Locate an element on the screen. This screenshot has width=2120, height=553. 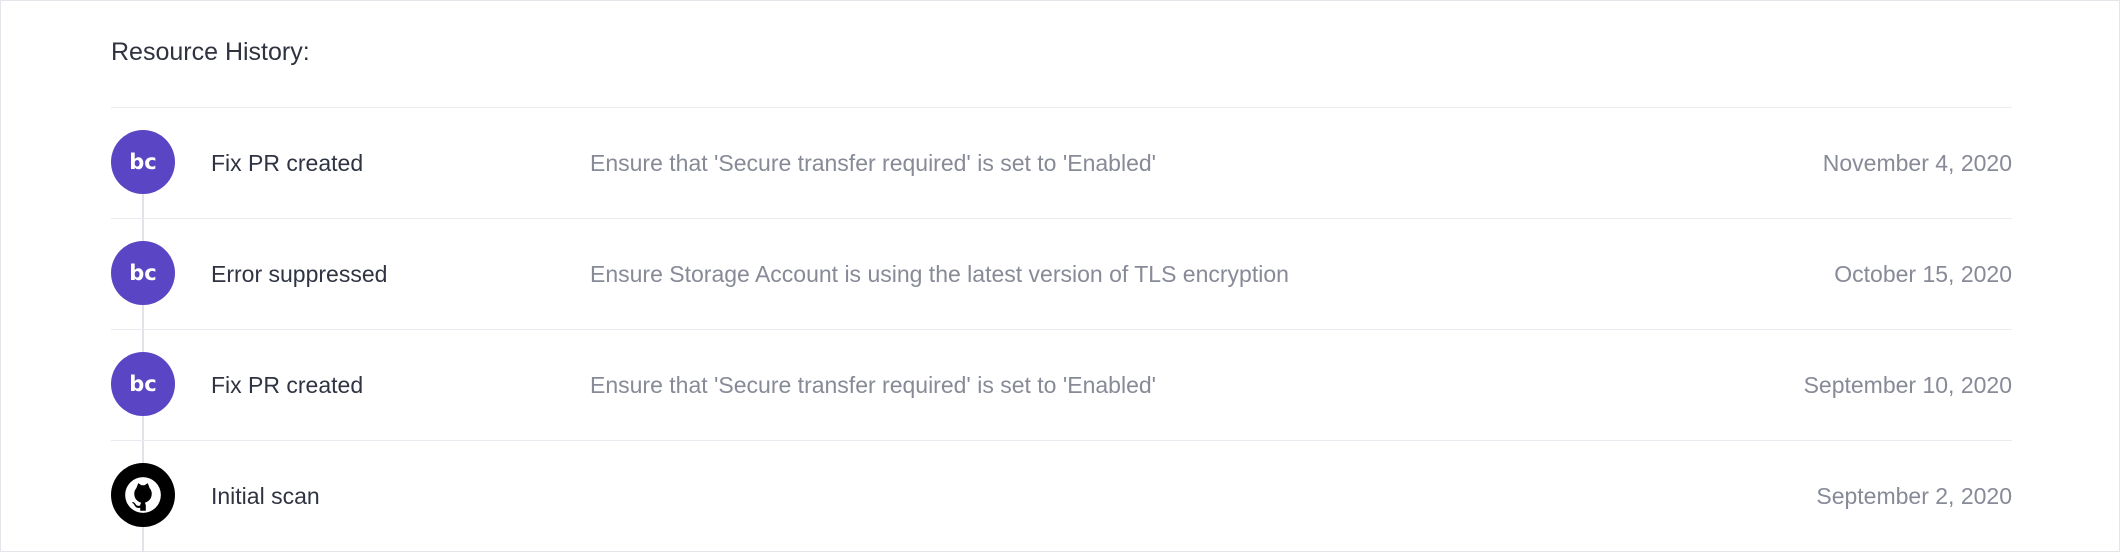
history-event-label: Error suppressed is located at coordinates (299, 274).